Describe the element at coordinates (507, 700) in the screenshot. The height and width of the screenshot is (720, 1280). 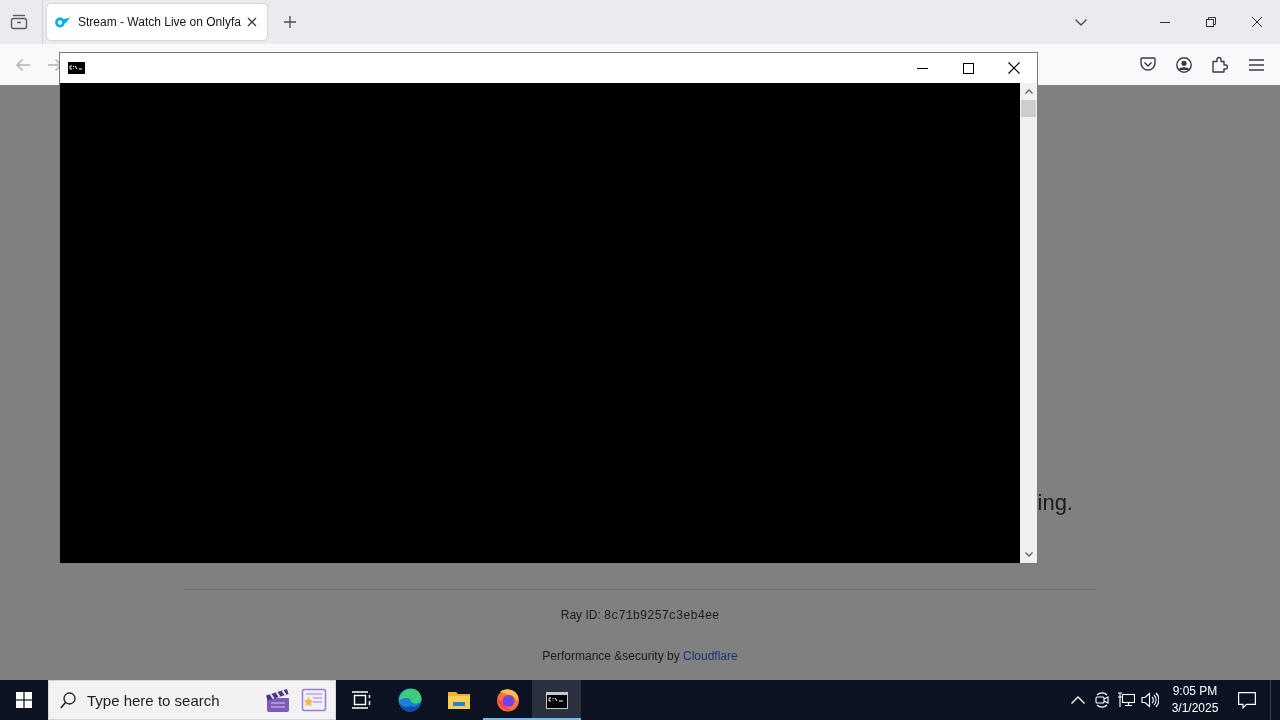
I see `fox-browser-icon` at that location.